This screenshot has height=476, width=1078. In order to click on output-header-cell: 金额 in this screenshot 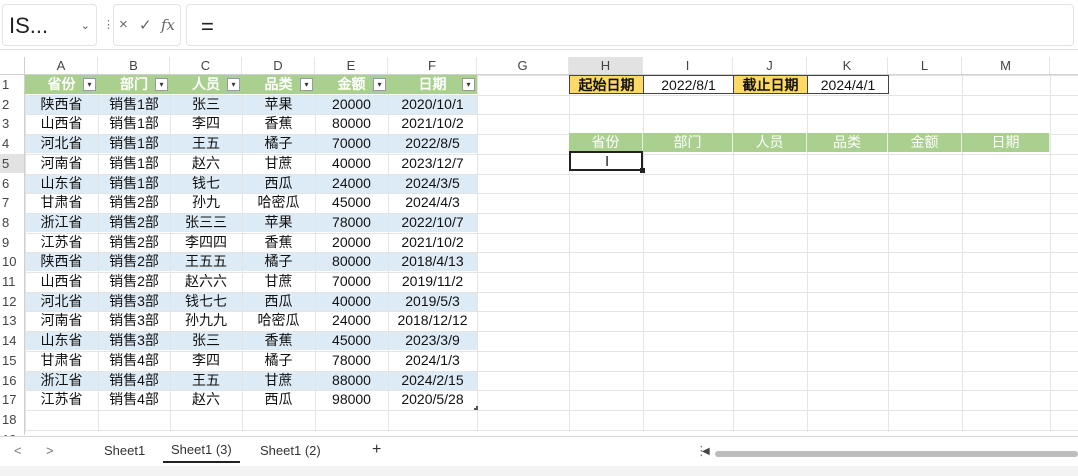, I will do `click(925, 142)`.